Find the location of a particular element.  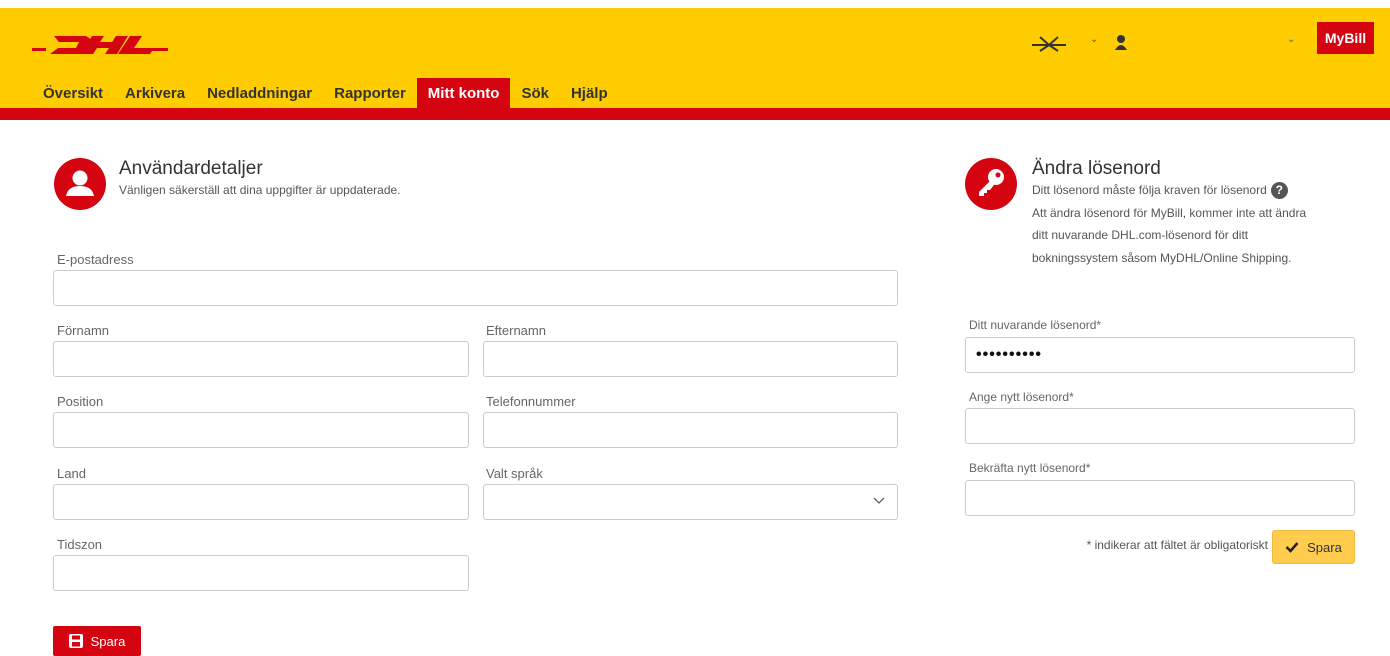

floppy-disk-icon is located at coordinates (75, 641).